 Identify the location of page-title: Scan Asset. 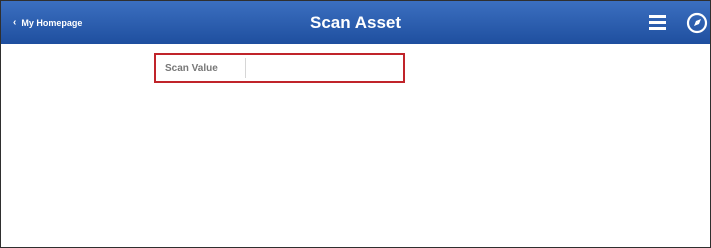
(355, 22).